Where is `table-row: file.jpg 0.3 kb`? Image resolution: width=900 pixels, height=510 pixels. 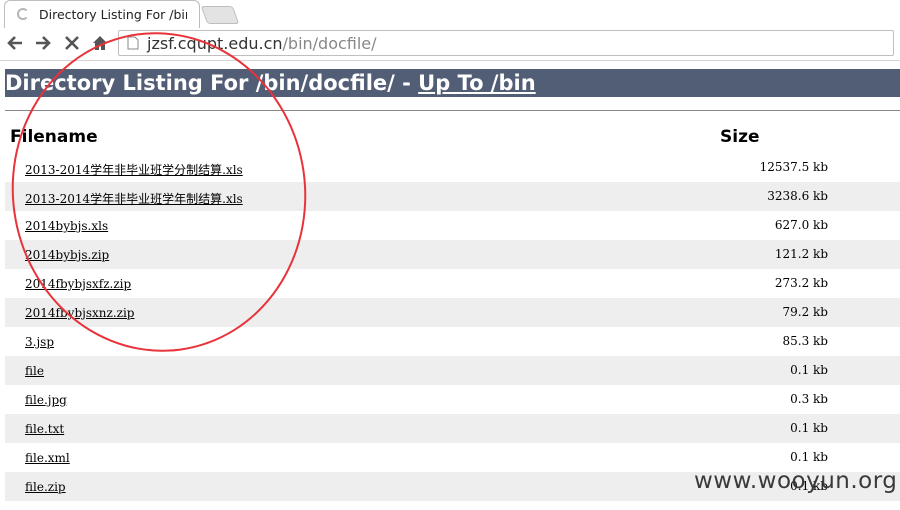
table-row: file.jpg 0.3 kb is located at coordinates (452, 399).